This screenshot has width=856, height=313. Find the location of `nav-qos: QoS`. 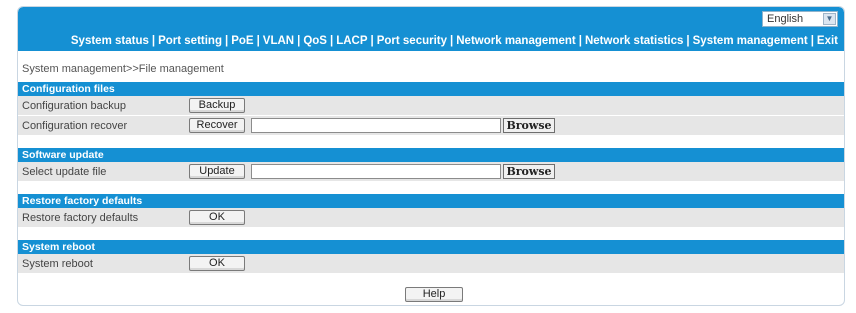

nav-qos: QoS is located at coordinates (315, 41).